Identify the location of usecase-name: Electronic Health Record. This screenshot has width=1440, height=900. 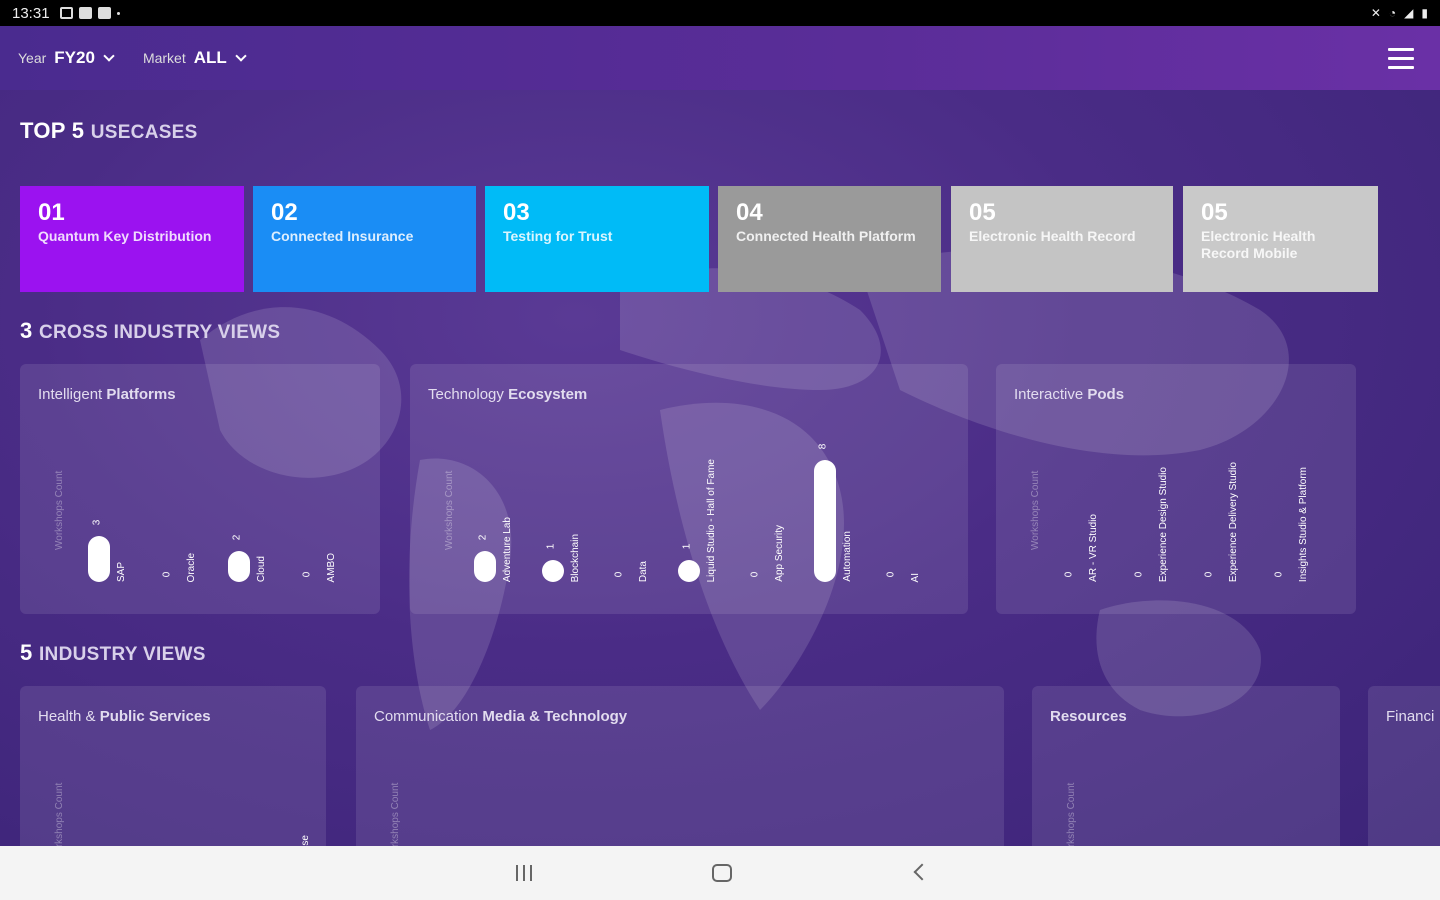
(1052, 236).